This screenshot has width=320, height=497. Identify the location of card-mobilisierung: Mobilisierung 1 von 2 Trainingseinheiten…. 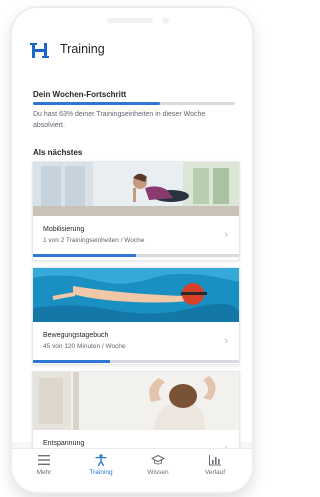
(136, 211).